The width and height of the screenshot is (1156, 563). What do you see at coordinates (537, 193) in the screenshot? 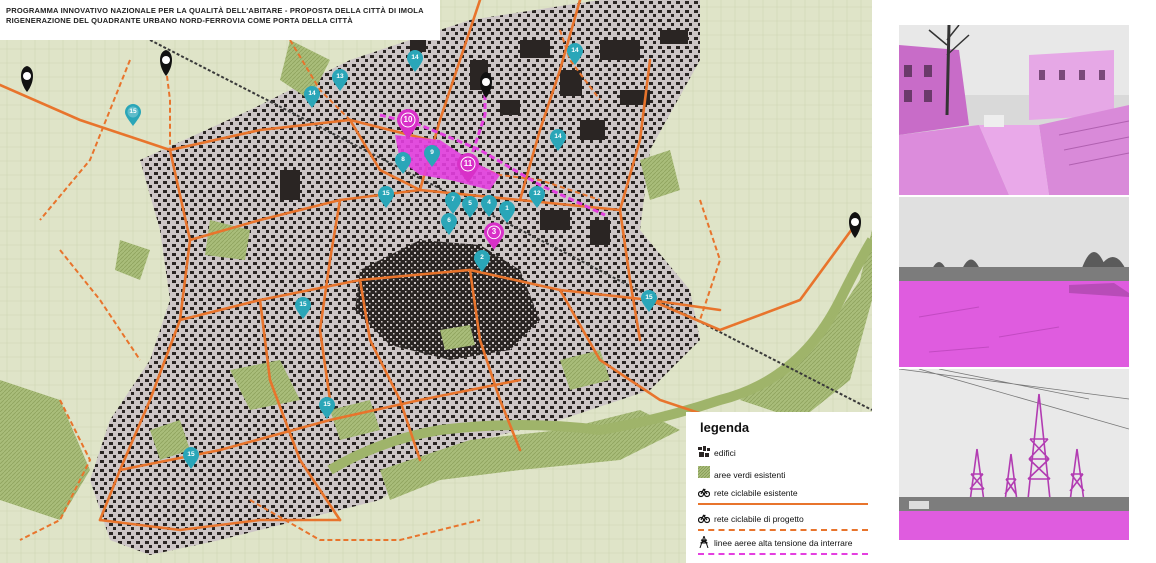
I see `pin-number: 12` at bounding box center [537, 193].